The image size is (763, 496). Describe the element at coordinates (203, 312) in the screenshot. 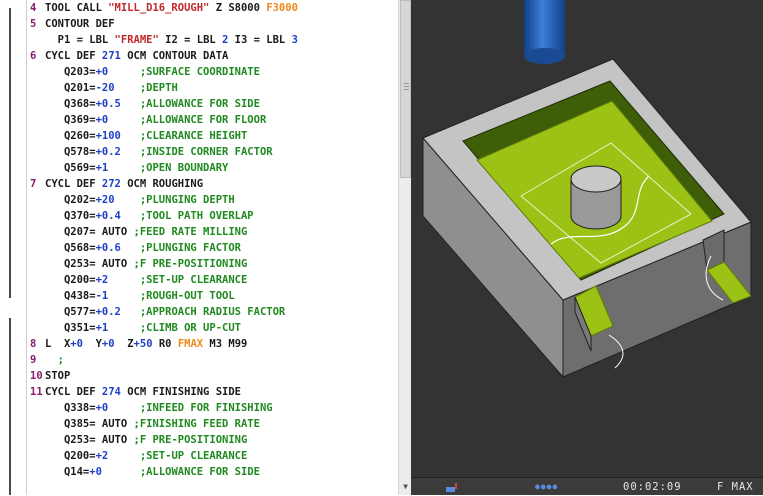

I see `code-token: ;APPROACH RADIUS FACTOR` at that location.